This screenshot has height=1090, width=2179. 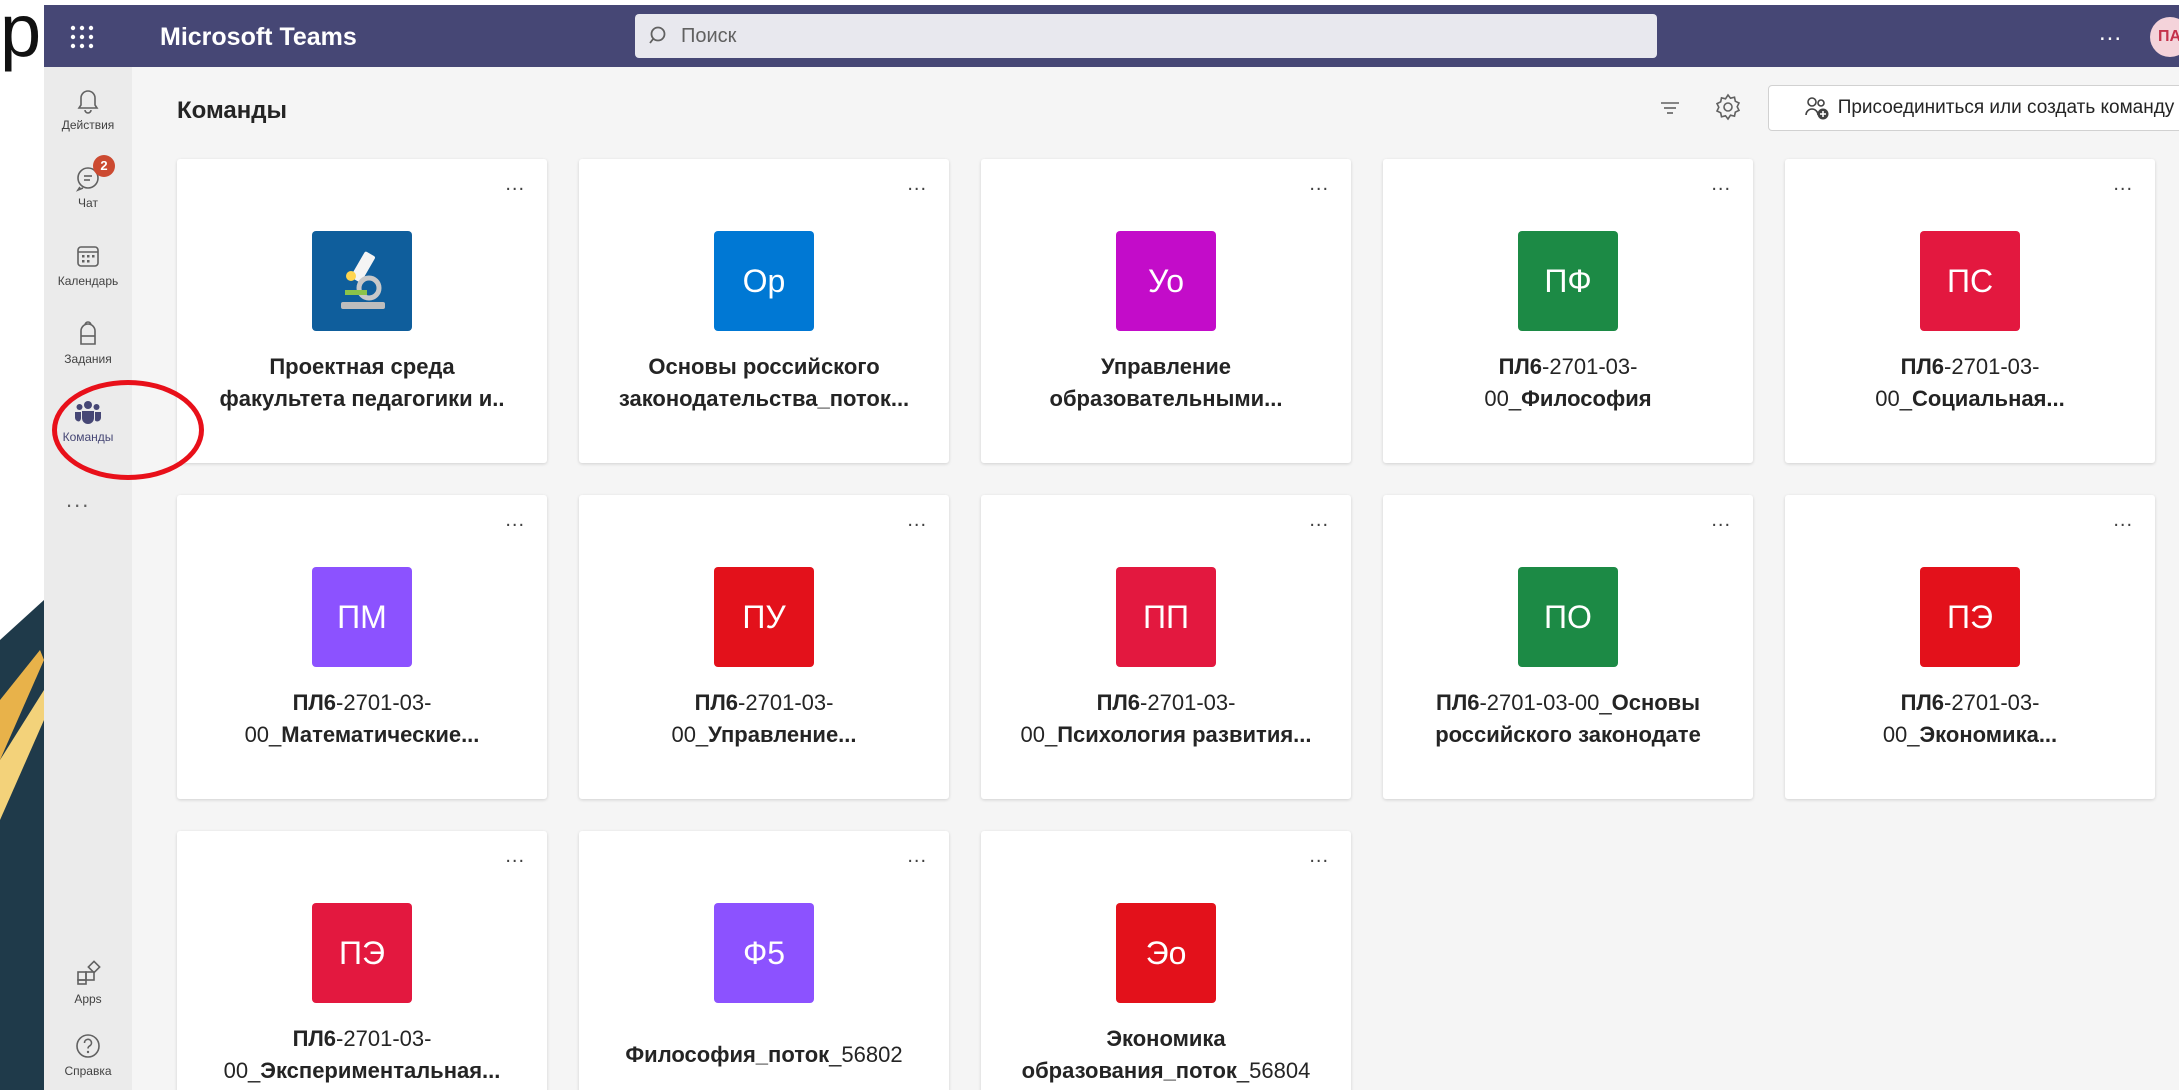 I want to click on search-icon, so click(x=657, y=35).